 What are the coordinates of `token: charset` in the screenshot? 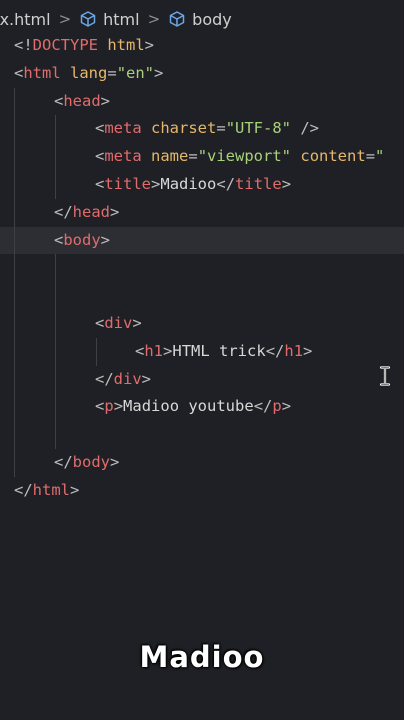 It's located at (184, 128).